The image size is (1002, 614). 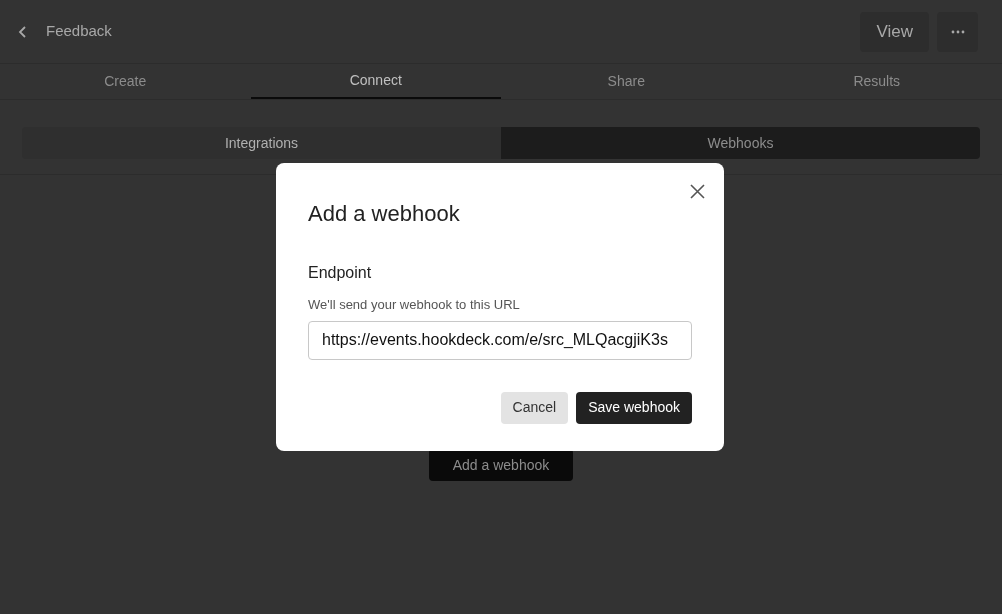 I want to click on dialog-title: Add a webhook, so click(x=384, y=214).